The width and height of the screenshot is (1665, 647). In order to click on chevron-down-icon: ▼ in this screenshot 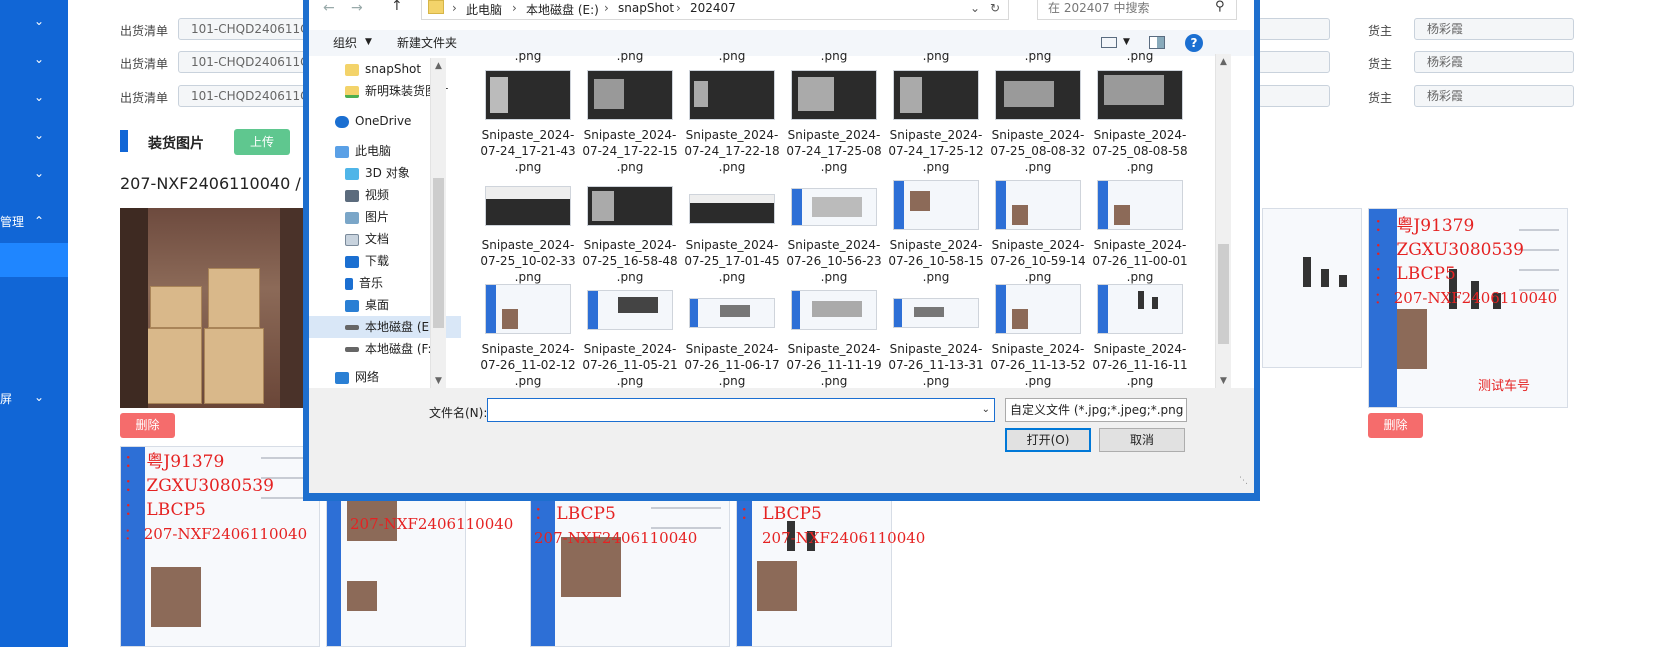, I will do `click(1126, 42)`.